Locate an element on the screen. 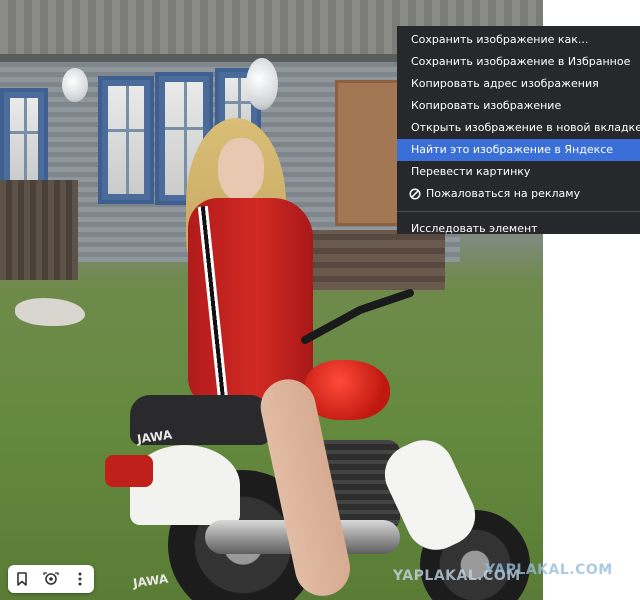  lens-search-button is located at coordinates (51, 579).